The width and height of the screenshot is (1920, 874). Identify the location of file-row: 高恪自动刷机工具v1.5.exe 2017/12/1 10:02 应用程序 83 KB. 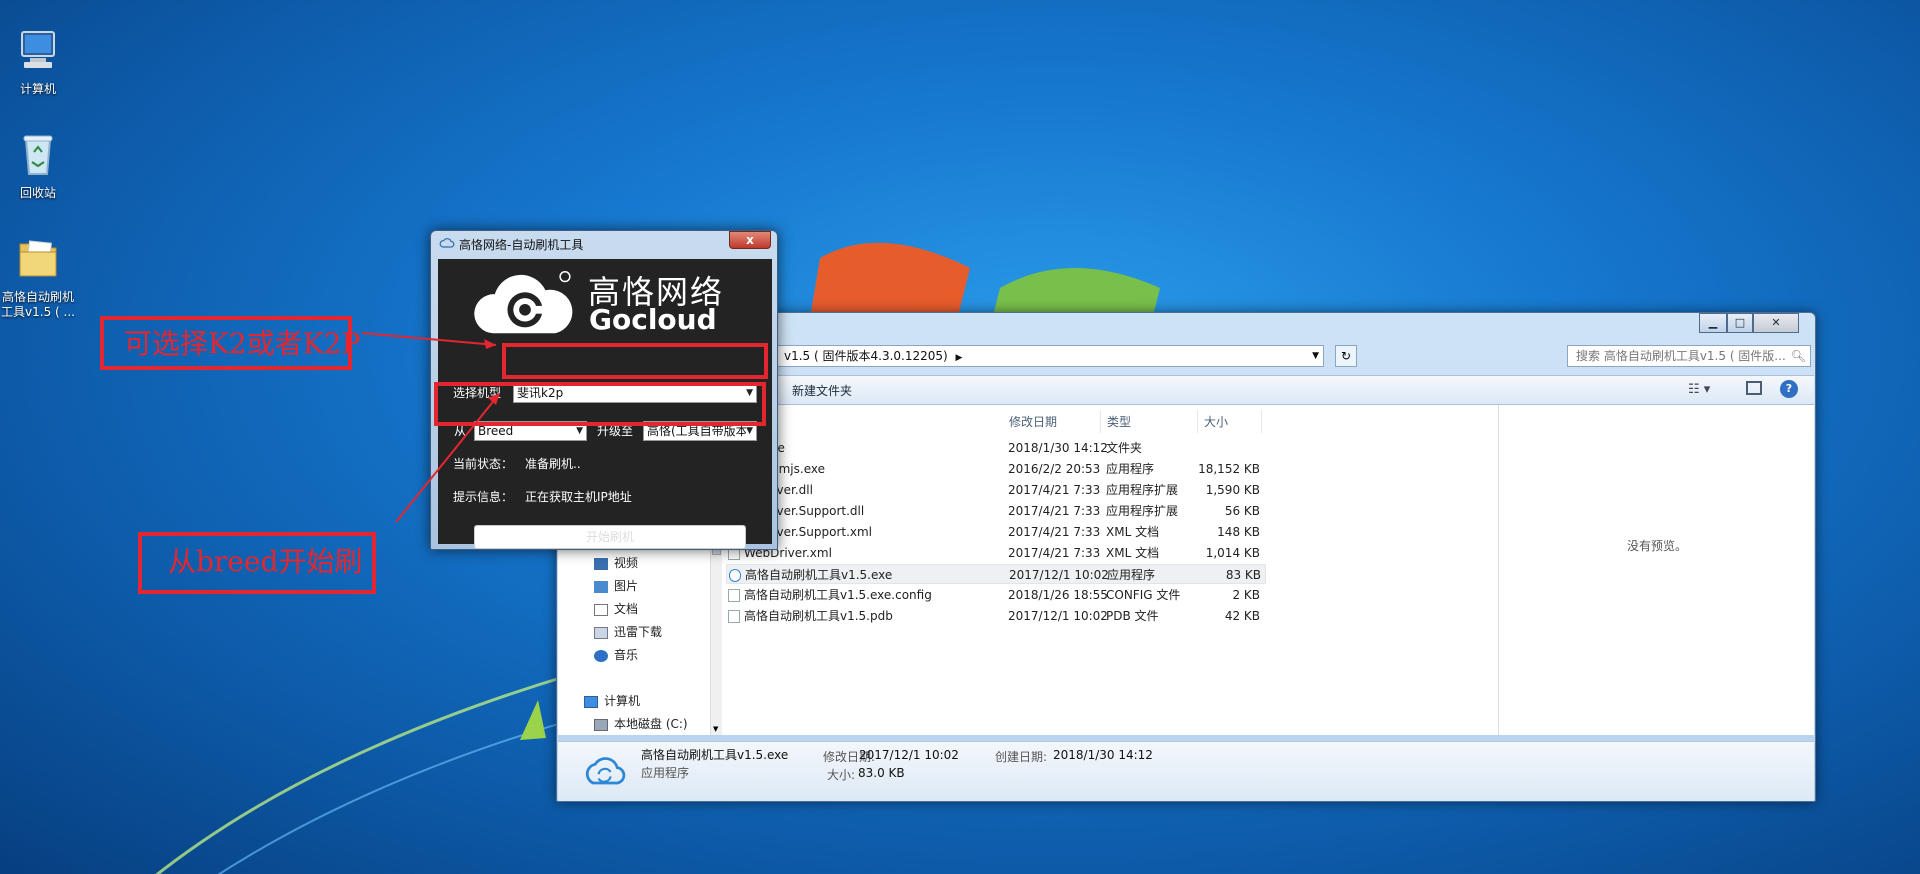
(996, 574).